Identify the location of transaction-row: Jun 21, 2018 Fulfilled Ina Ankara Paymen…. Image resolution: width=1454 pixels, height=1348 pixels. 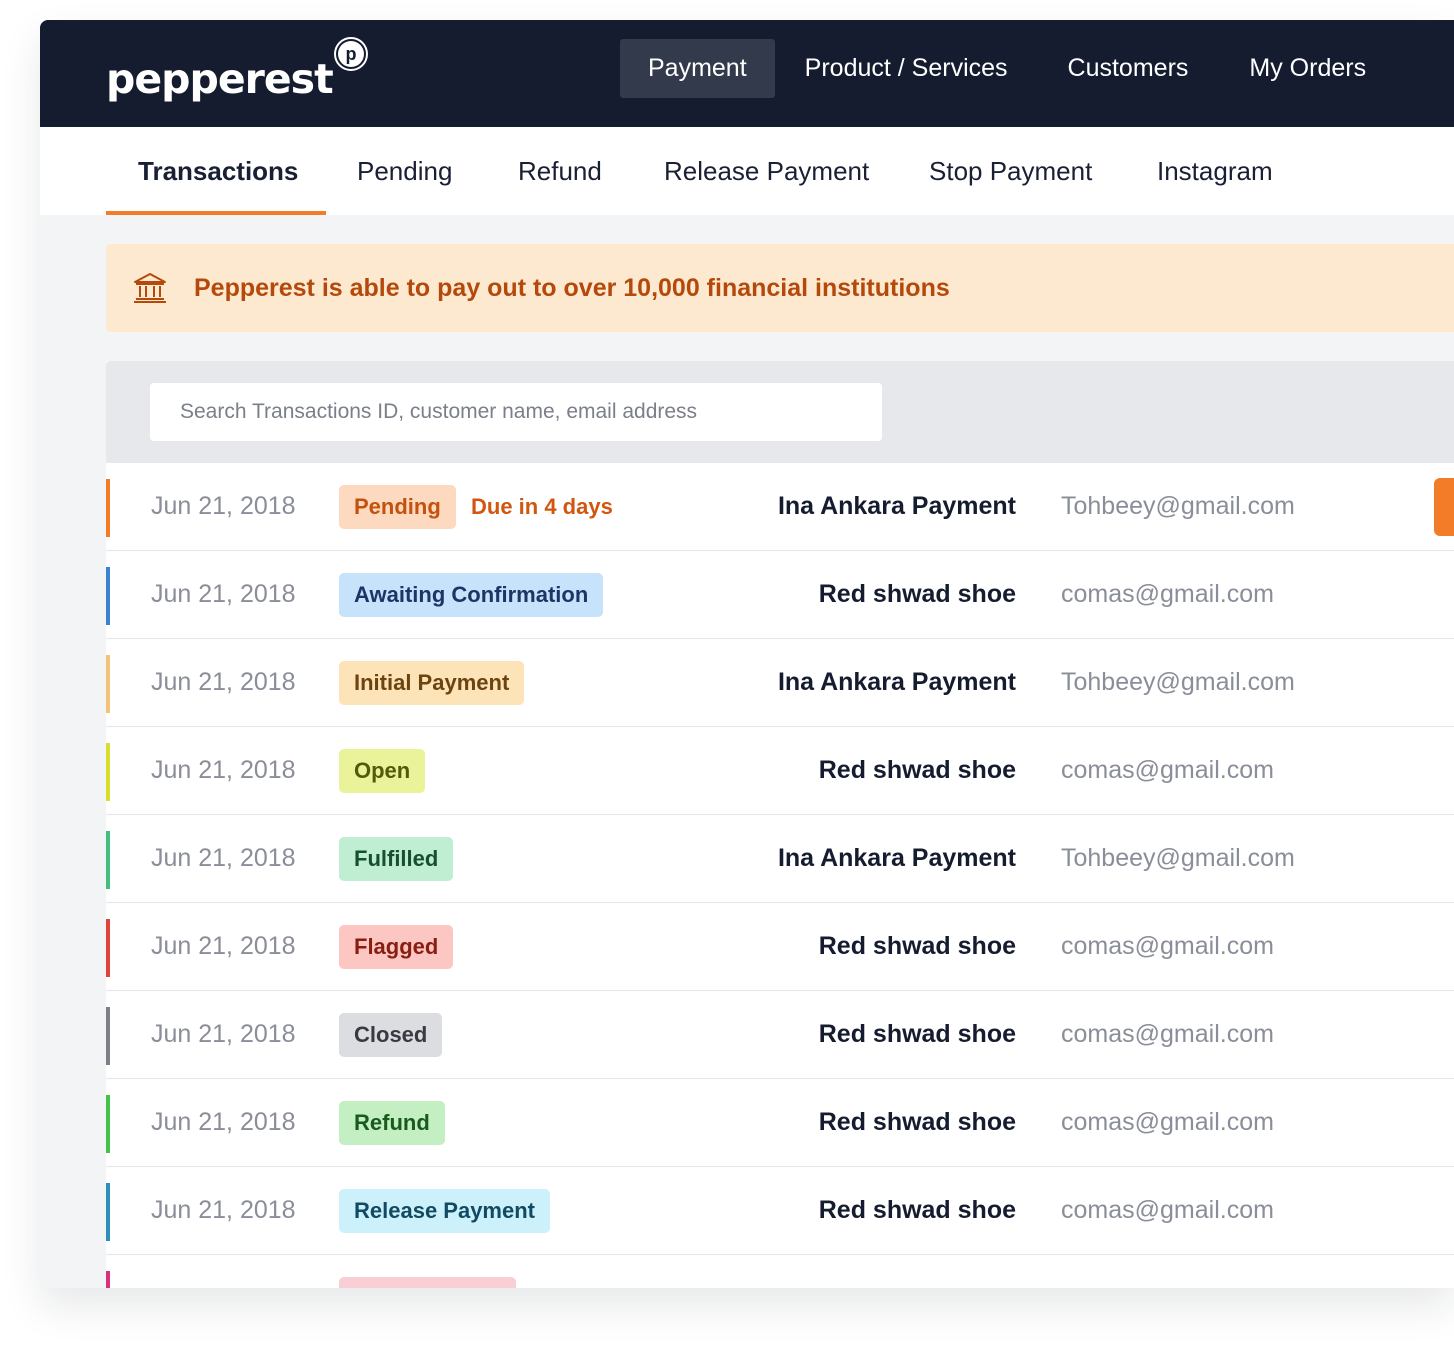
(780, 859).